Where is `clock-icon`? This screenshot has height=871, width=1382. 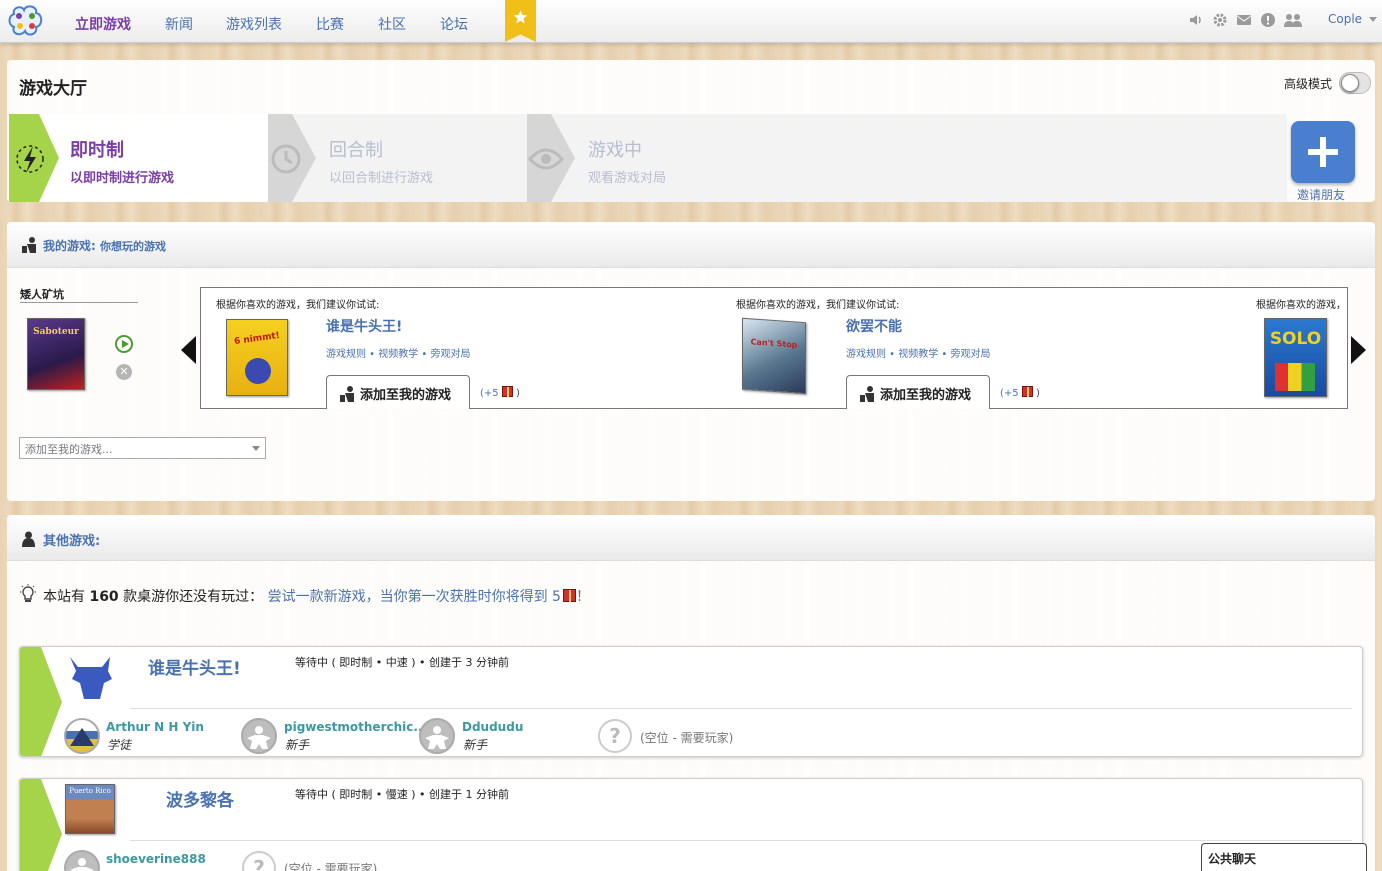
clock-icon is located at coordinates (286, 159).